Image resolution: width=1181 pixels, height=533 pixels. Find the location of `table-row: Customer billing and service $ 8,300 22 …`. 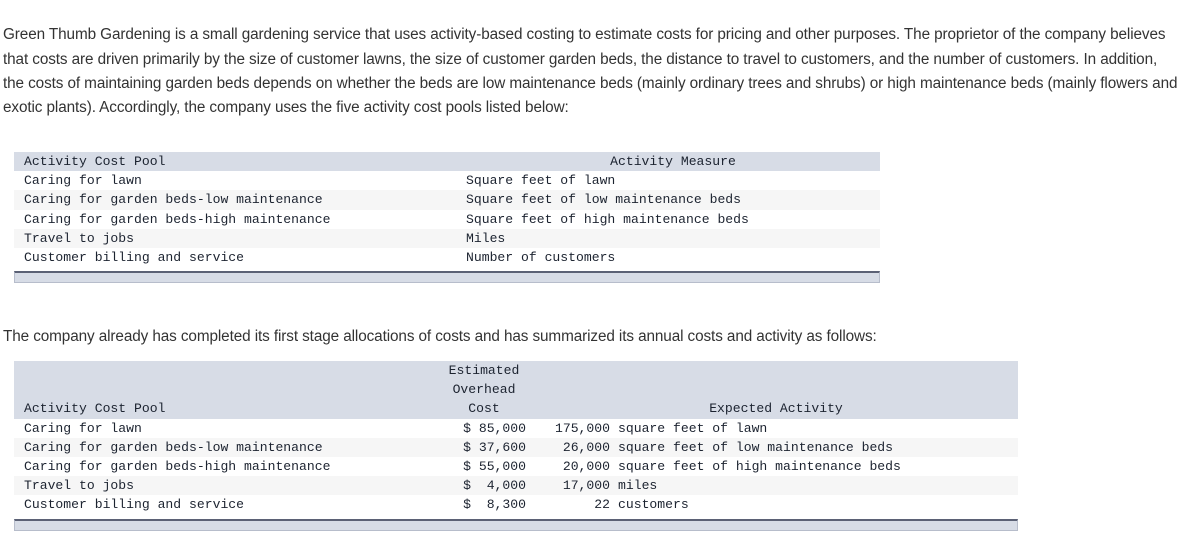

table-row: Customer billing and service $ 8,300 22 … is located at coordinates (516, 505).